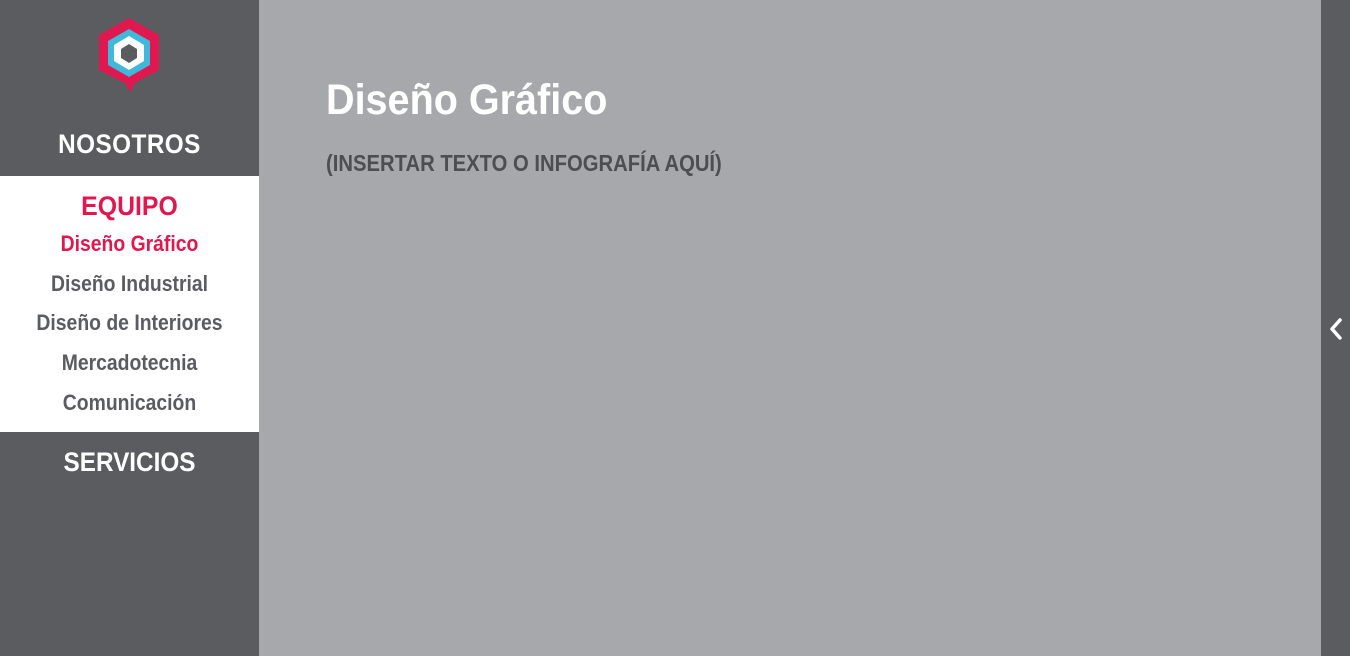  Describe the element at coordinates (524, 163) in the screenshot. I see `page-subtitle: (INSERTAR TEXTO O INFOGRAFÍA AQUÍ)` at that location.